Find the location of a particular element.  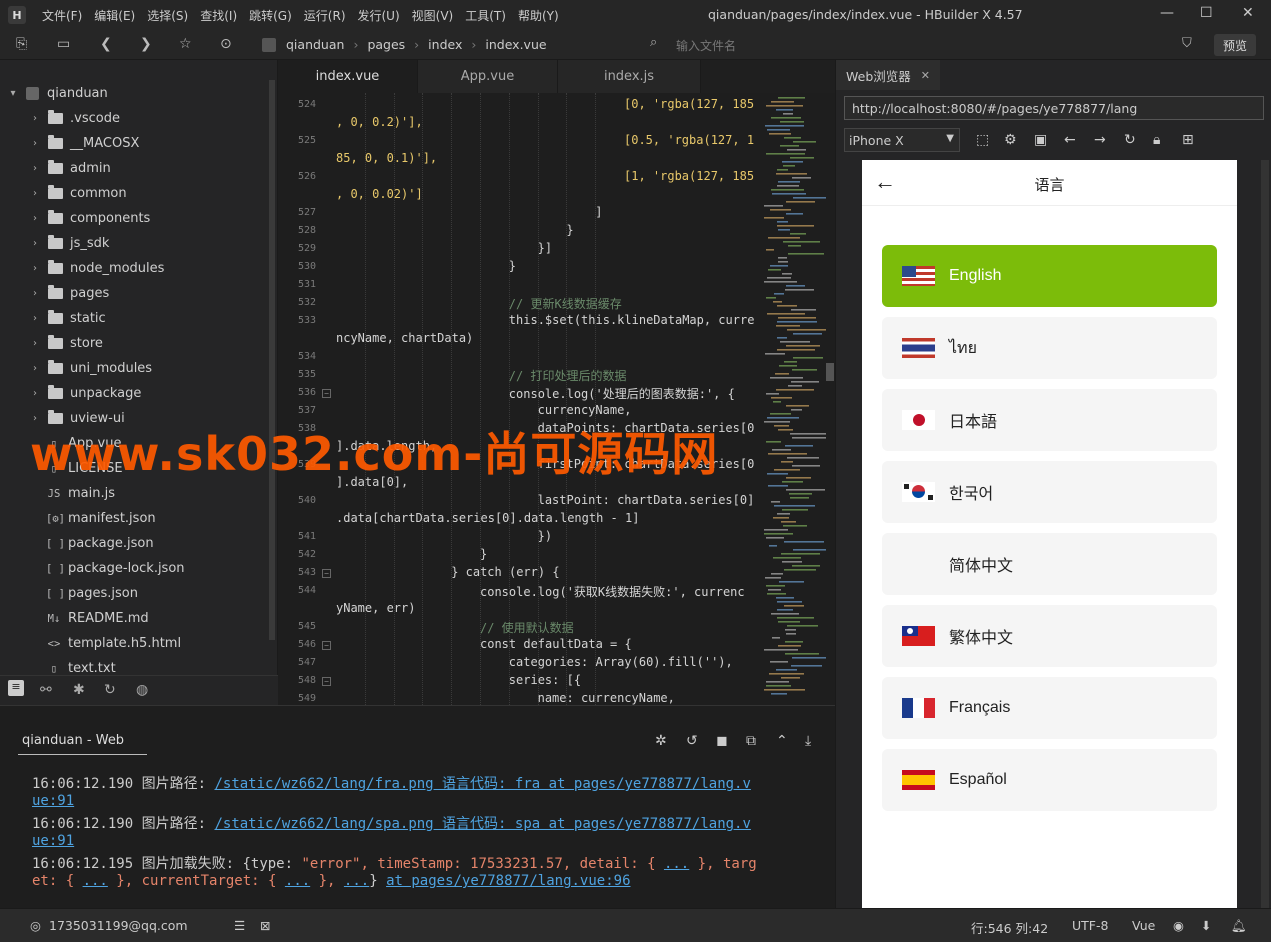

language-option: Español is located at coordinates (1049, 780).